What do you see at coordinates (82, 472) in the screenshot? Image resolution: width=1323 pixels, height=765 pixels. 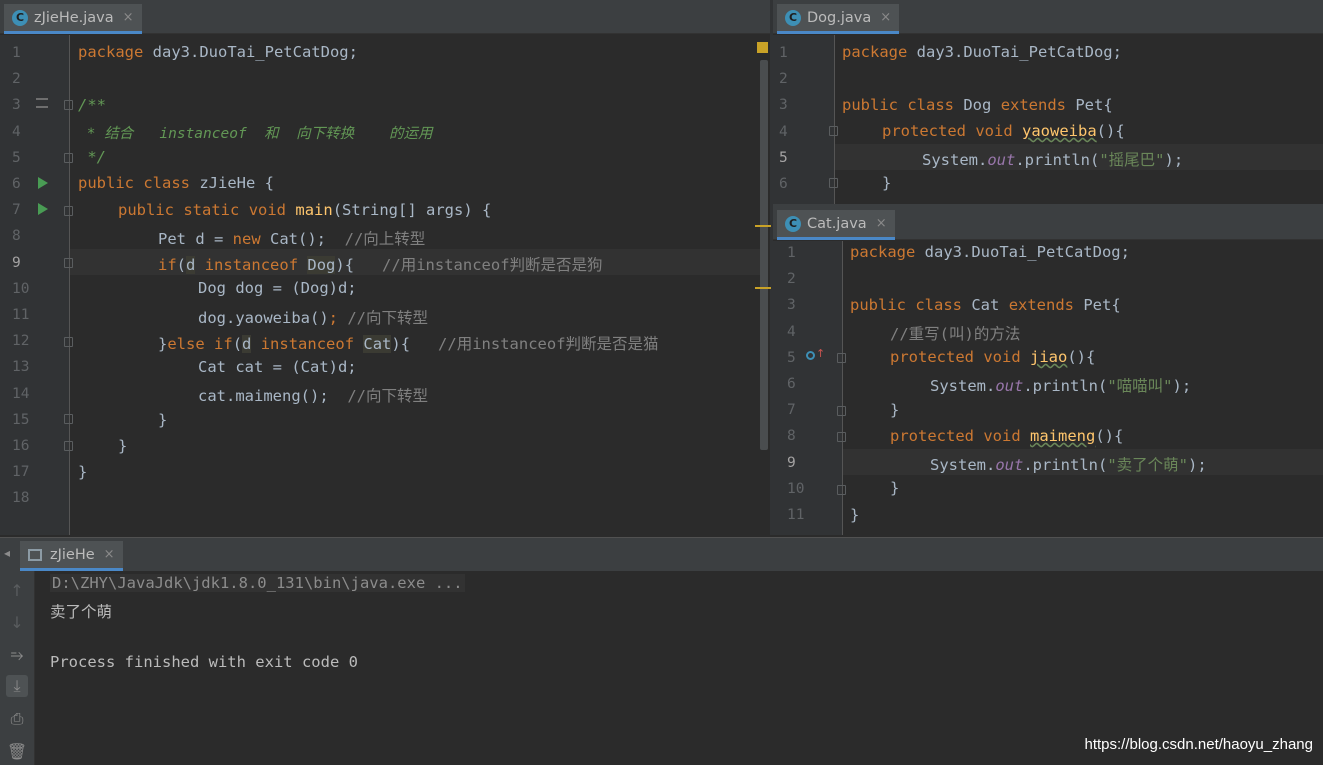 I see `code-line-17: }` at bounding box center [82, 472].